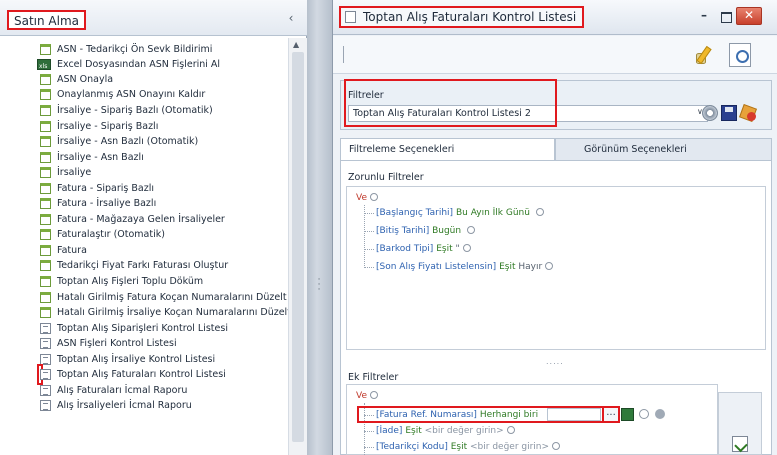  Describe the element at coordinates (142, 328) in the screenshot. I see `menu-item-label: Toptan Alış Siparişleri Kontrol Listesi` at that location.